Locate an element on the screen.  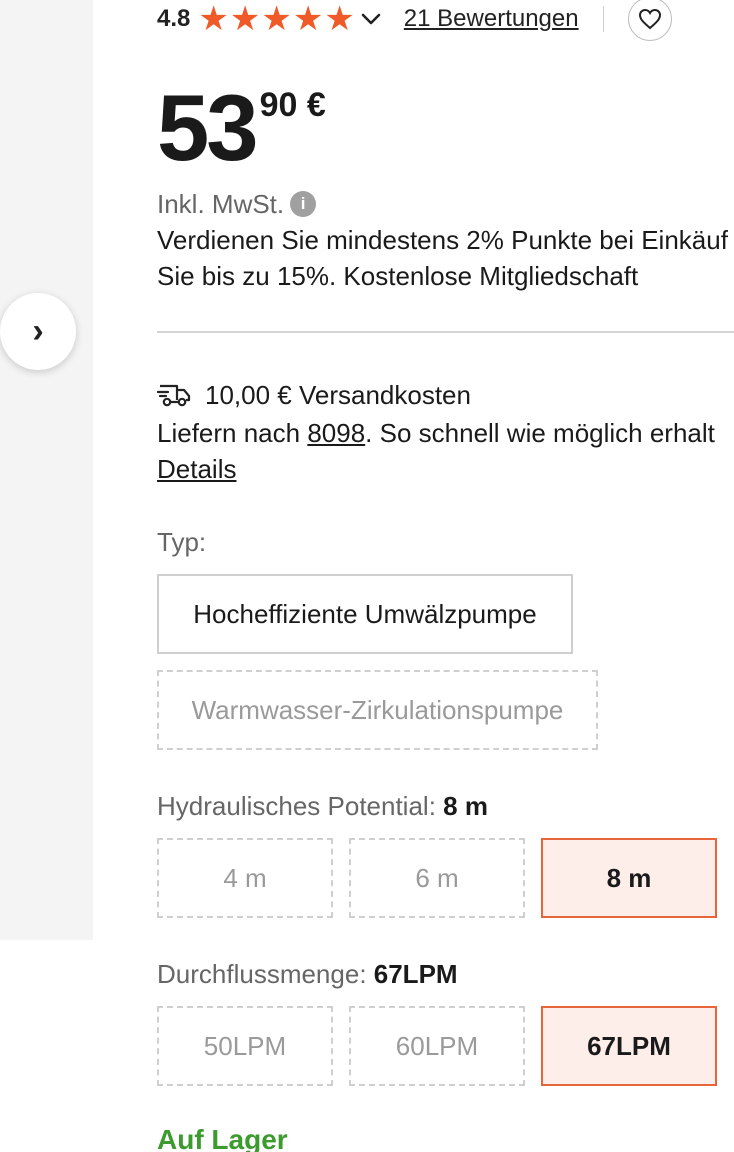
wishlist-button is located at coordinates (649, 20).